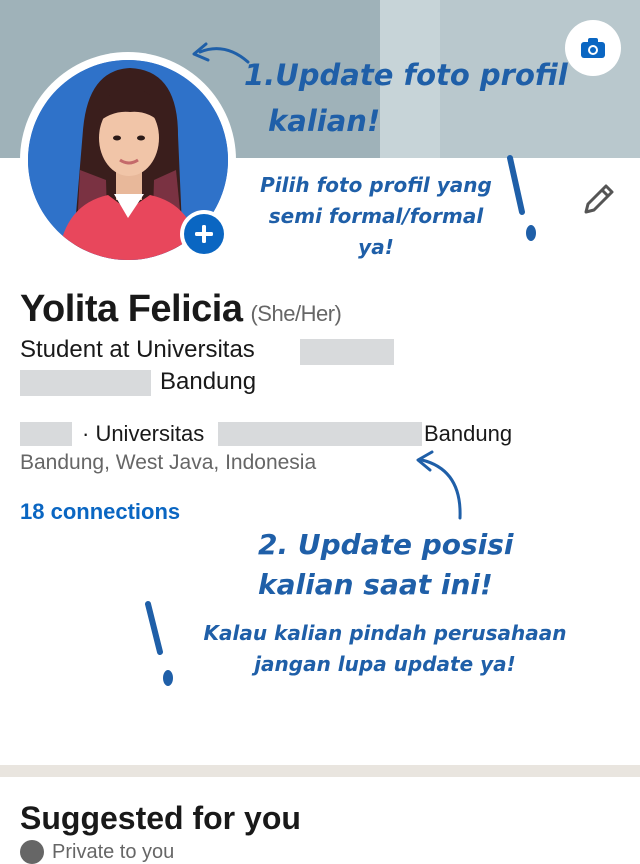 This screenshot has height=864, width=640. I want to click on suggested-subtitle-row: Private to you, so click(97, 852).